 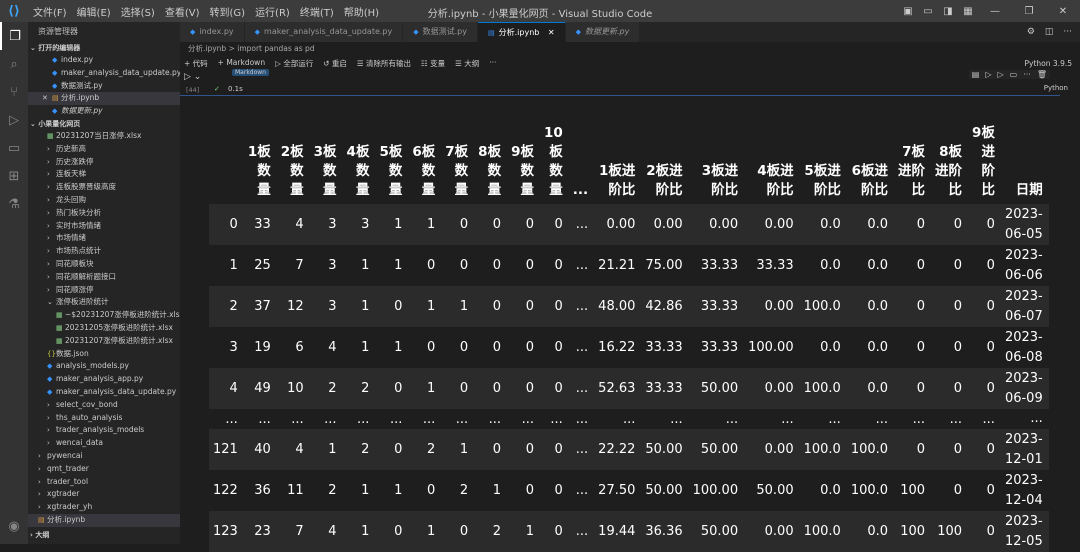 I want to click on file-tree-item: › qmt_trader, so click(x=104, y=469).